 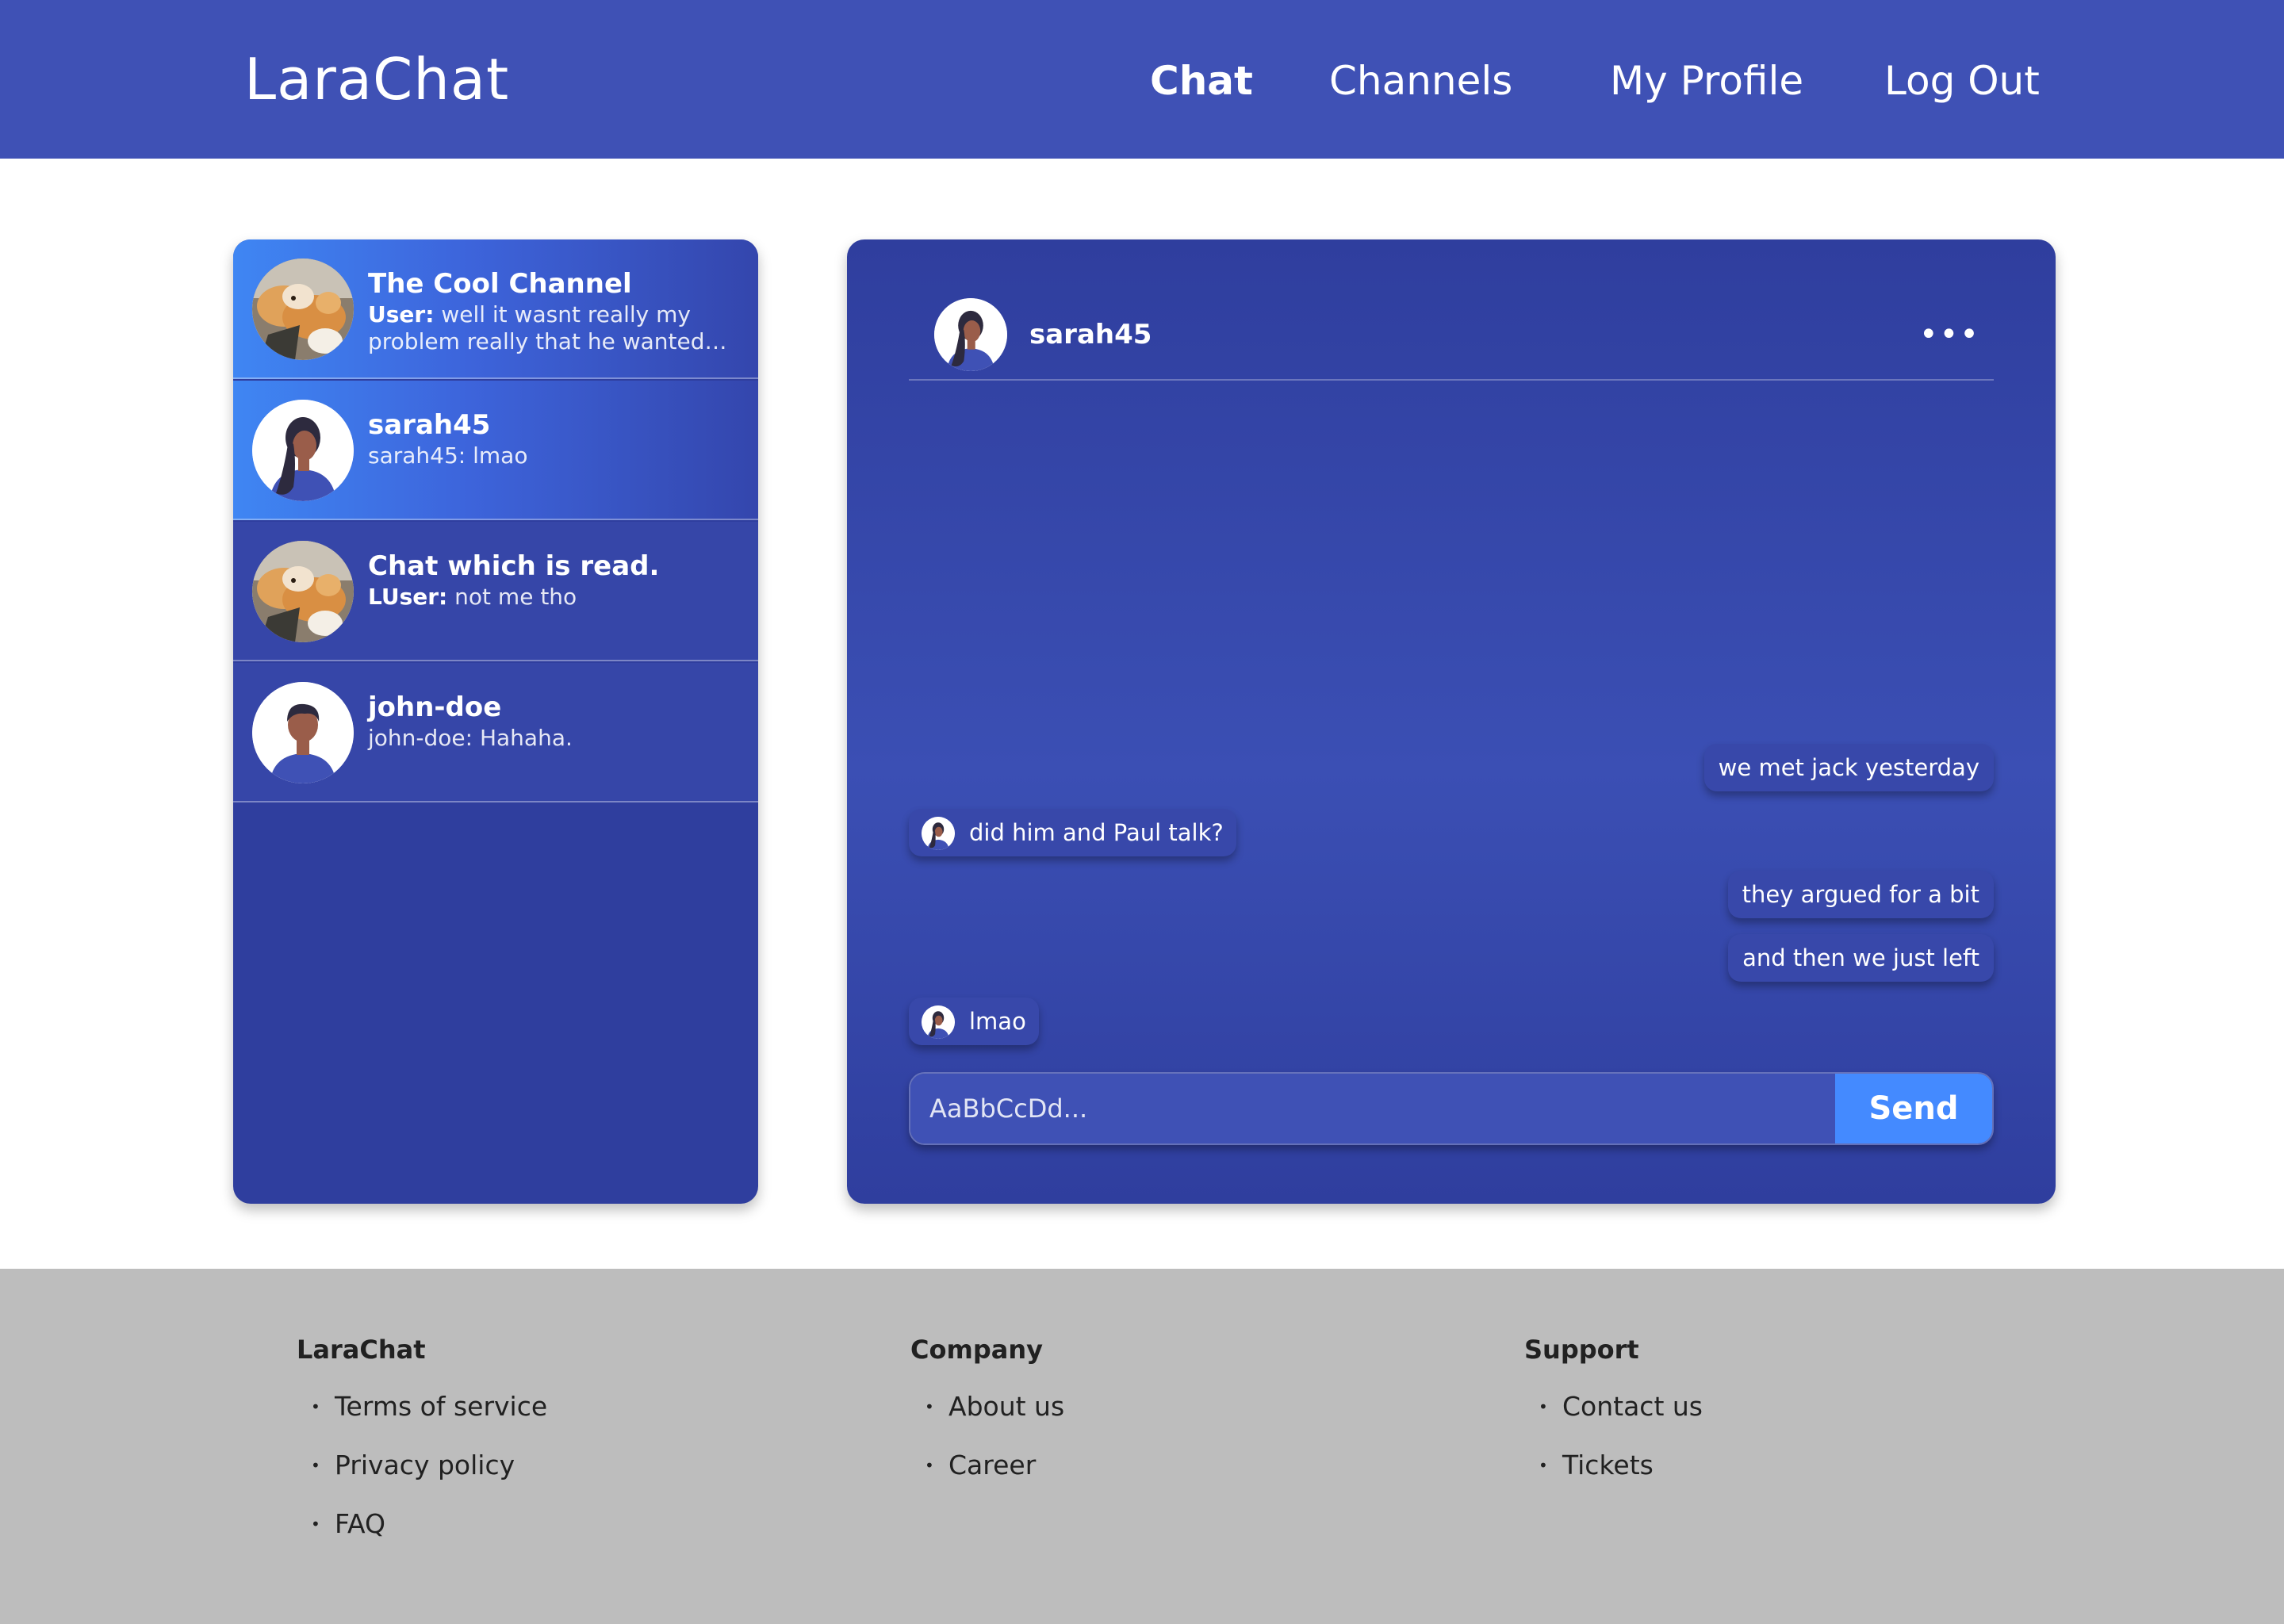 I want to click on footer-link-terms-of-service: Terms of service, so click(x=534, y=1418).